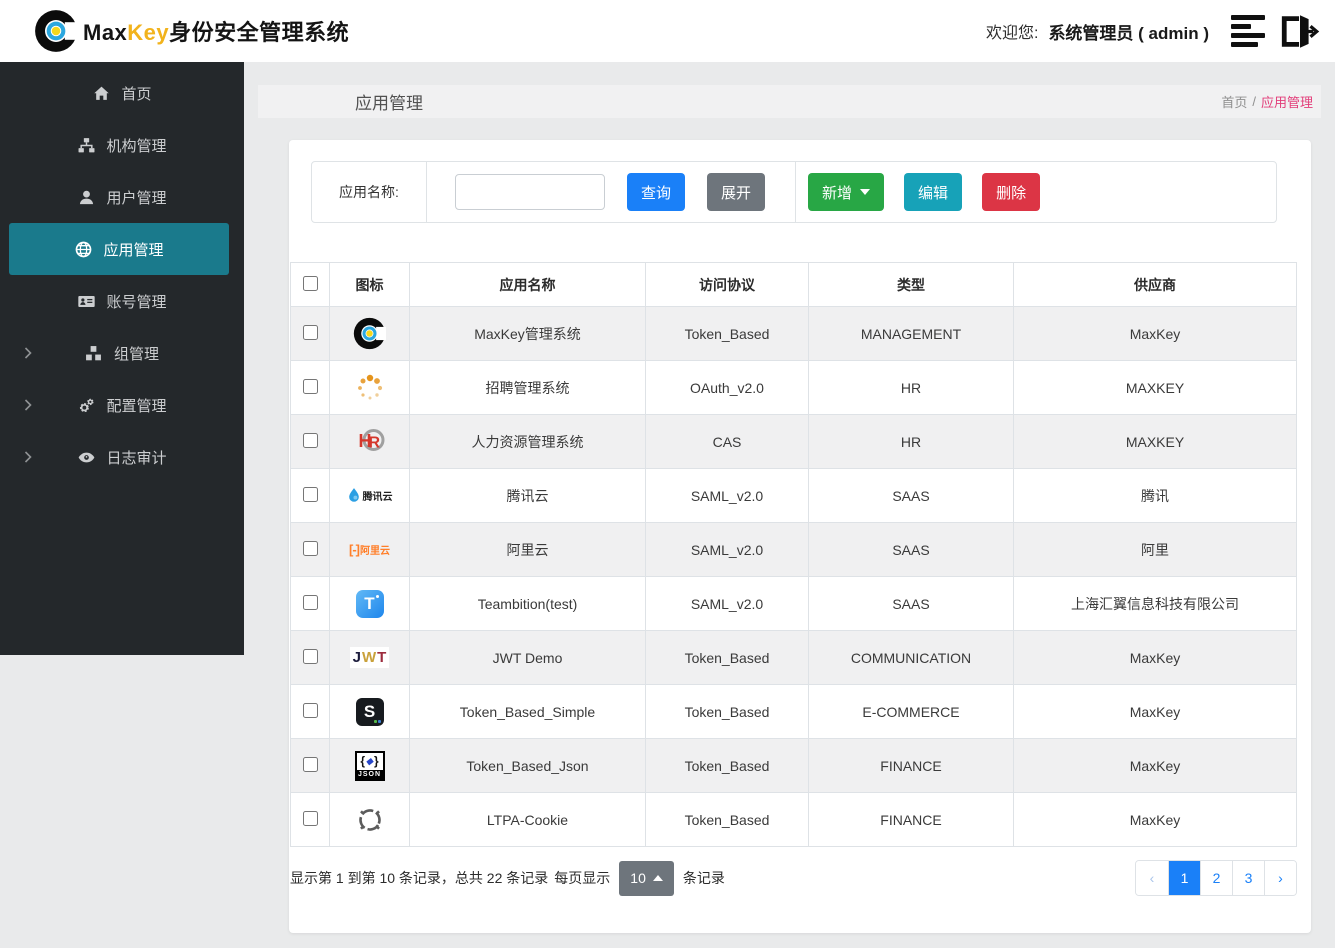  Describe the element at coordinates (1248, 878) in the screenshot. I see `pager-page-button-3: 3` at that location.